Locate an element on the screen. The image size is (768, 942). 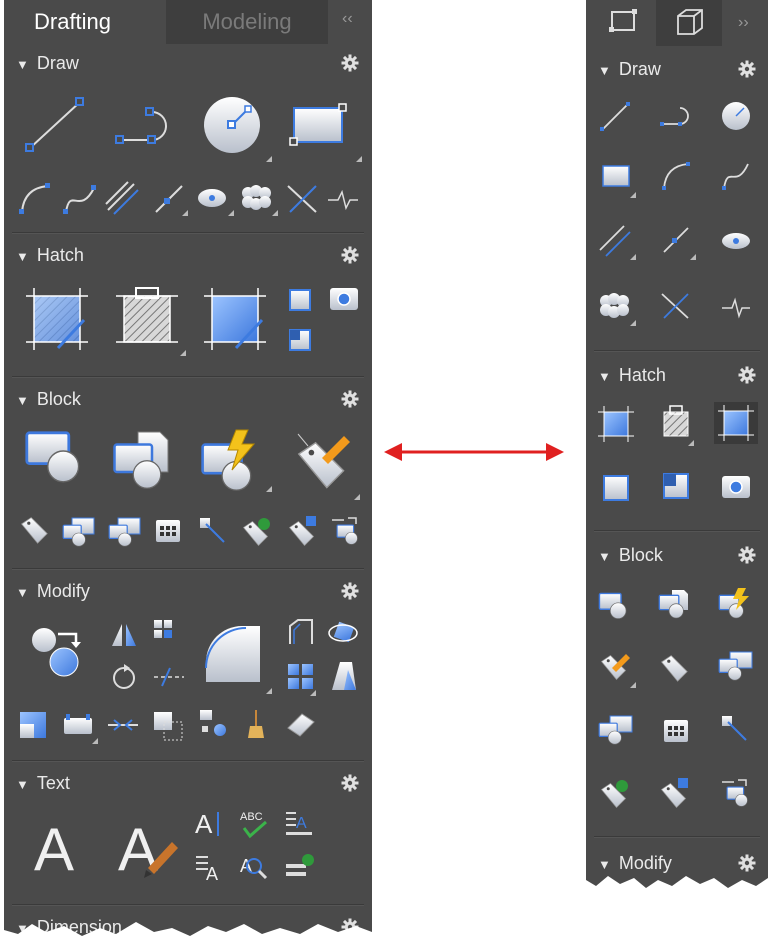
find-replace-text-icon: A is located at coordinates (254, 868).